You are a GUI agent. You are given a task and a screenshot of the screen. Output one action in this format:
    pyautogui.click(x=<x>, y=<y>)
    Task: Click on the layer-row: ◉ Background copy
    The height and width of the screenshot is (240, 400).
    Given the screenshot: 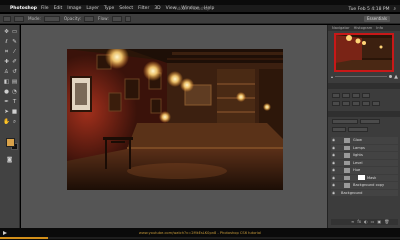 What is the action you would take?
    pyautogui.click(x=364, y=185)
    